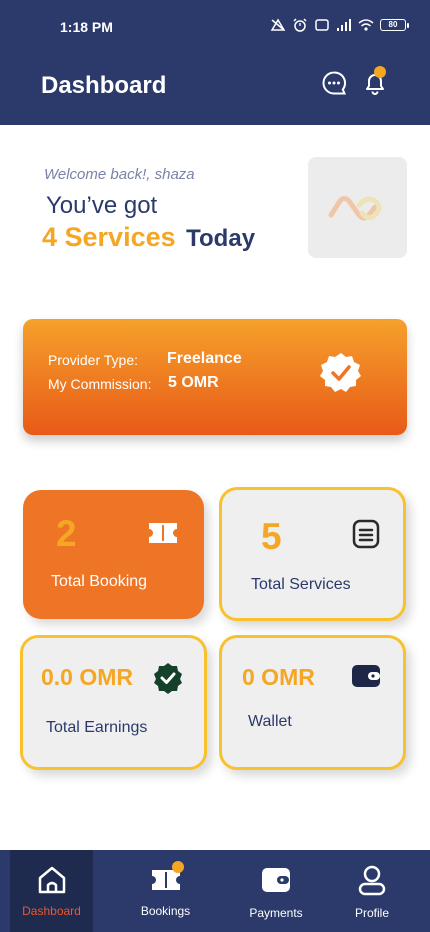 Image resolution: width=430 pixels, height=932 pixels. Describe the element at coordinates (278, 24) in the screenshot. I see `no-data-icon` at that location.